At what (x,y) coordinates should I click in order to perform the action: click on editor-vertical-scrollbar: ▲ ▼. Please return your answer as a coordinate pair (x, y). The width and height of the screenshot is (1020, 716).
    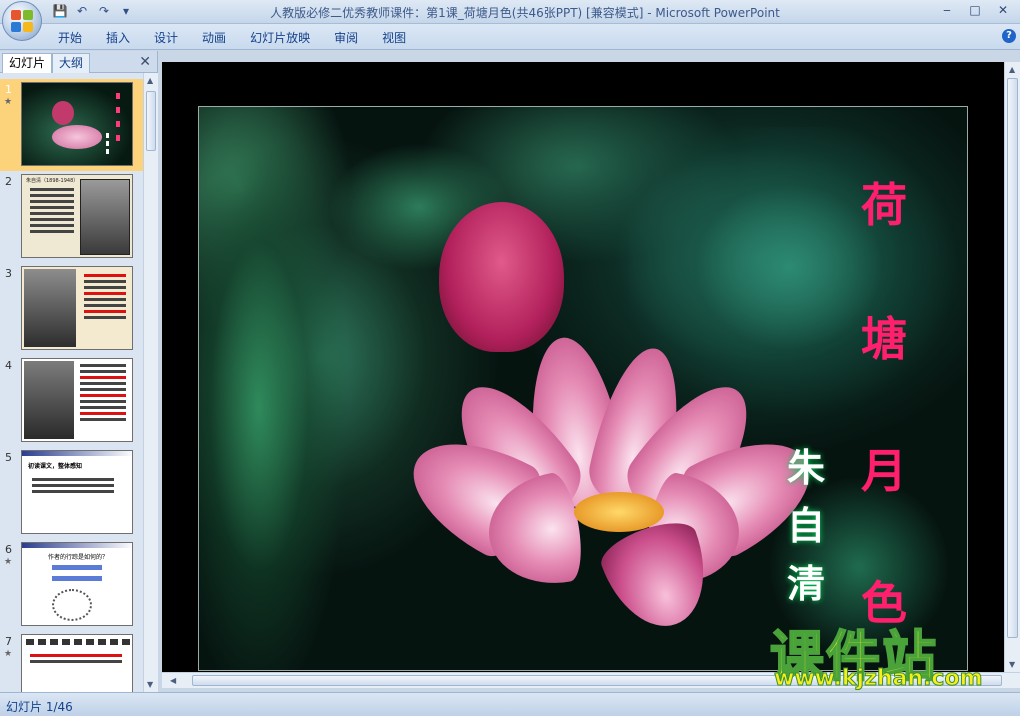
    Looking at the image, I should click on (1012, 367).